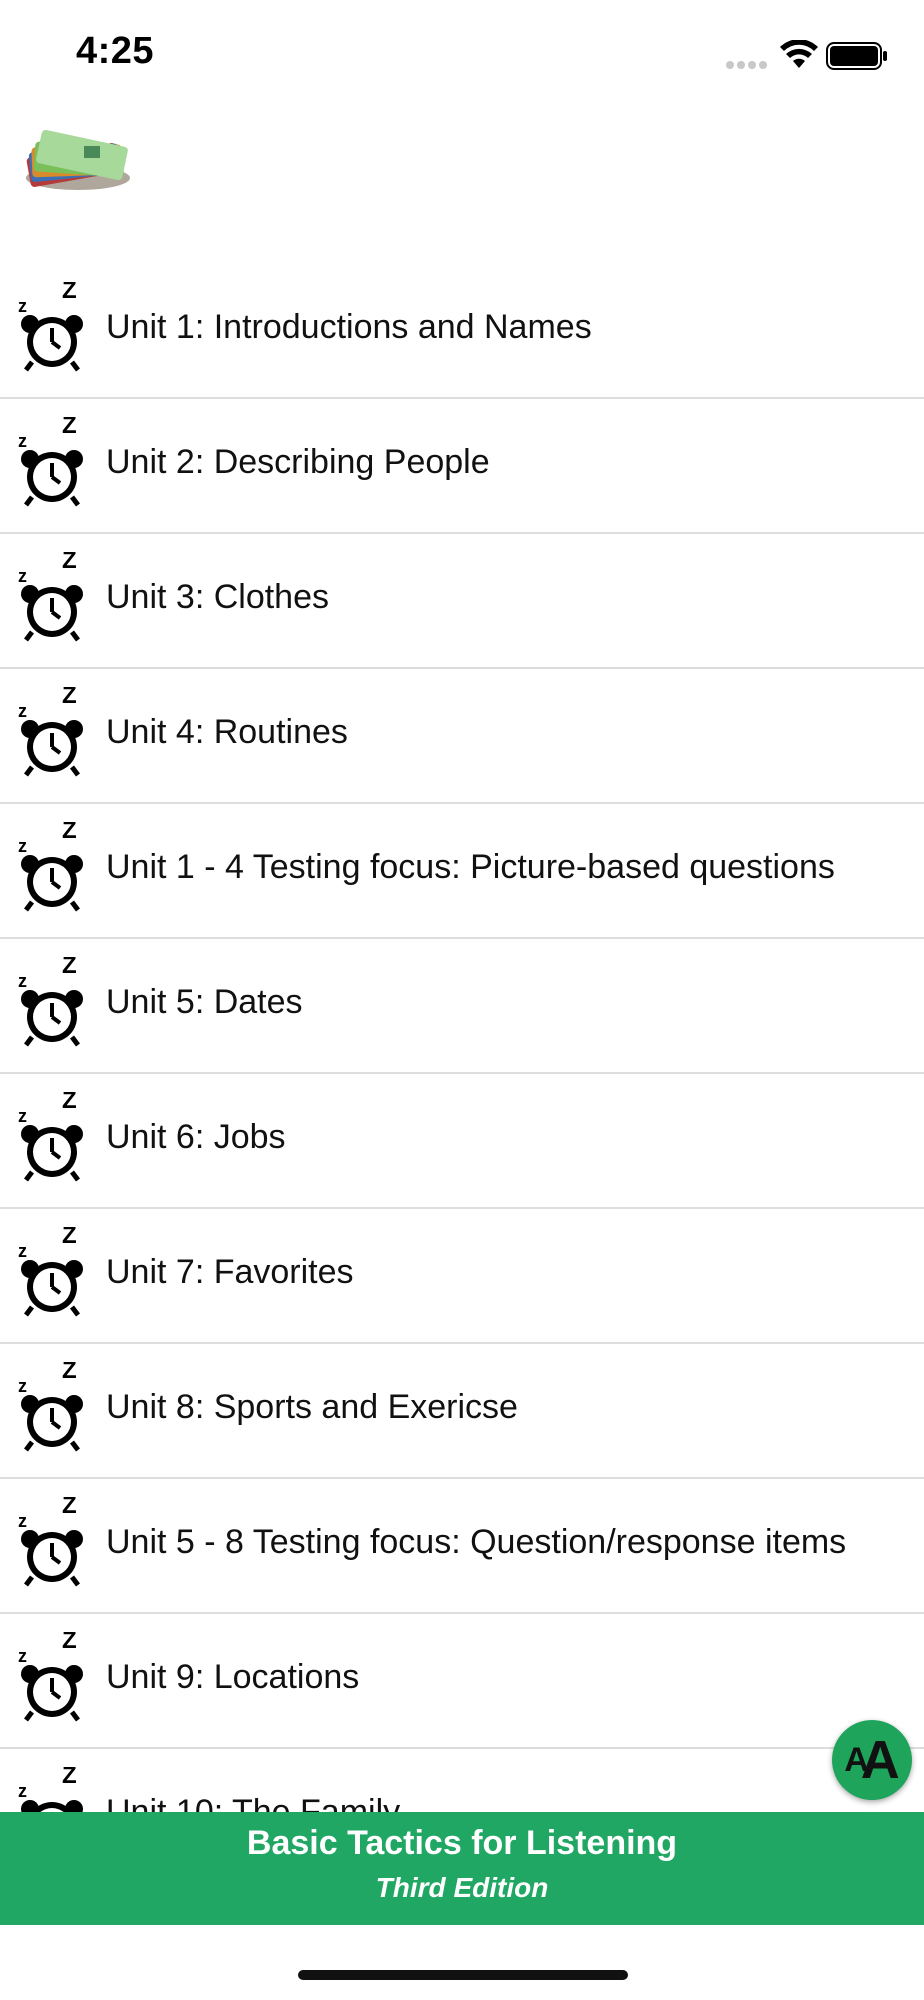  Describe the element at coordinates (230, 1272) in the screenshot. I see `list-item-label: Unit 7: Favorites` at that location.